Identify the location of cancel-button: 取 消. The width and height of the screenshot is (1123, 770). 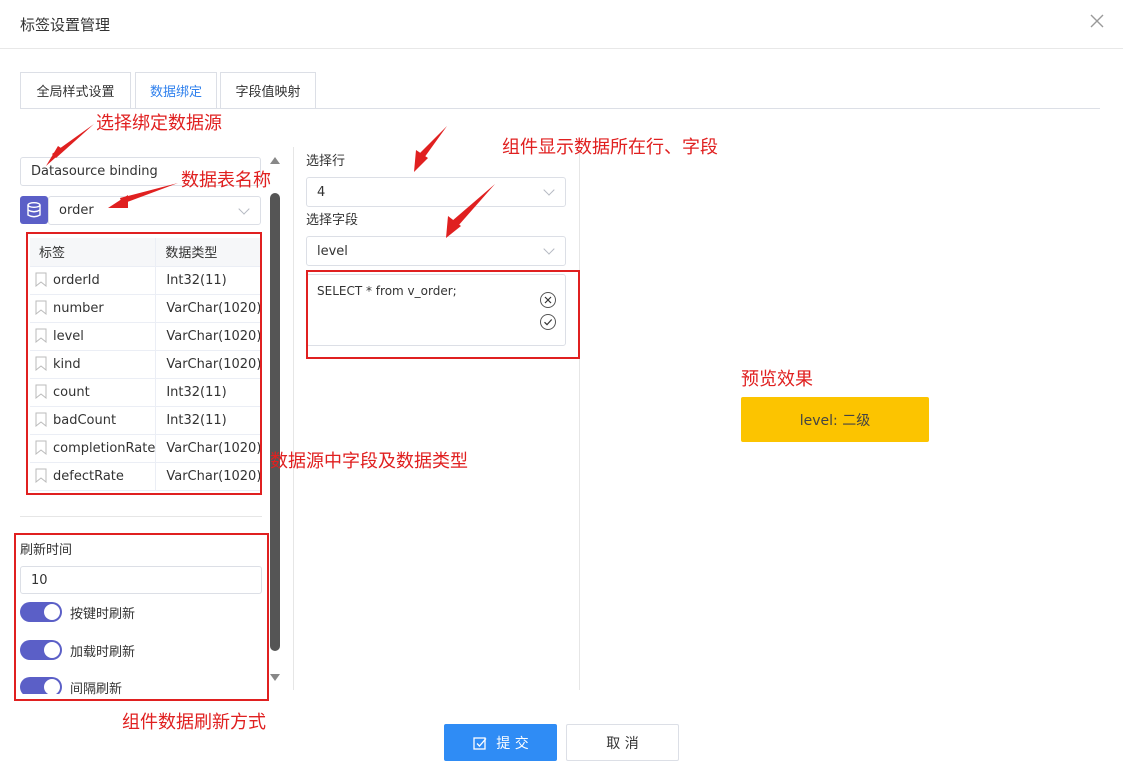
(622, 742).